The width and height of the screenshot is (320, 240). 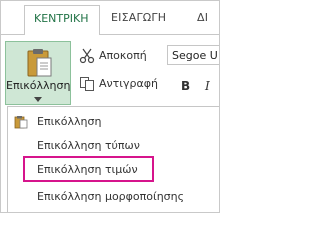 What do you see at coordinates (113, 122) in the screenshot?
I see `menu-item-paste: Επικόλληση` at bounding box center [113, 122].